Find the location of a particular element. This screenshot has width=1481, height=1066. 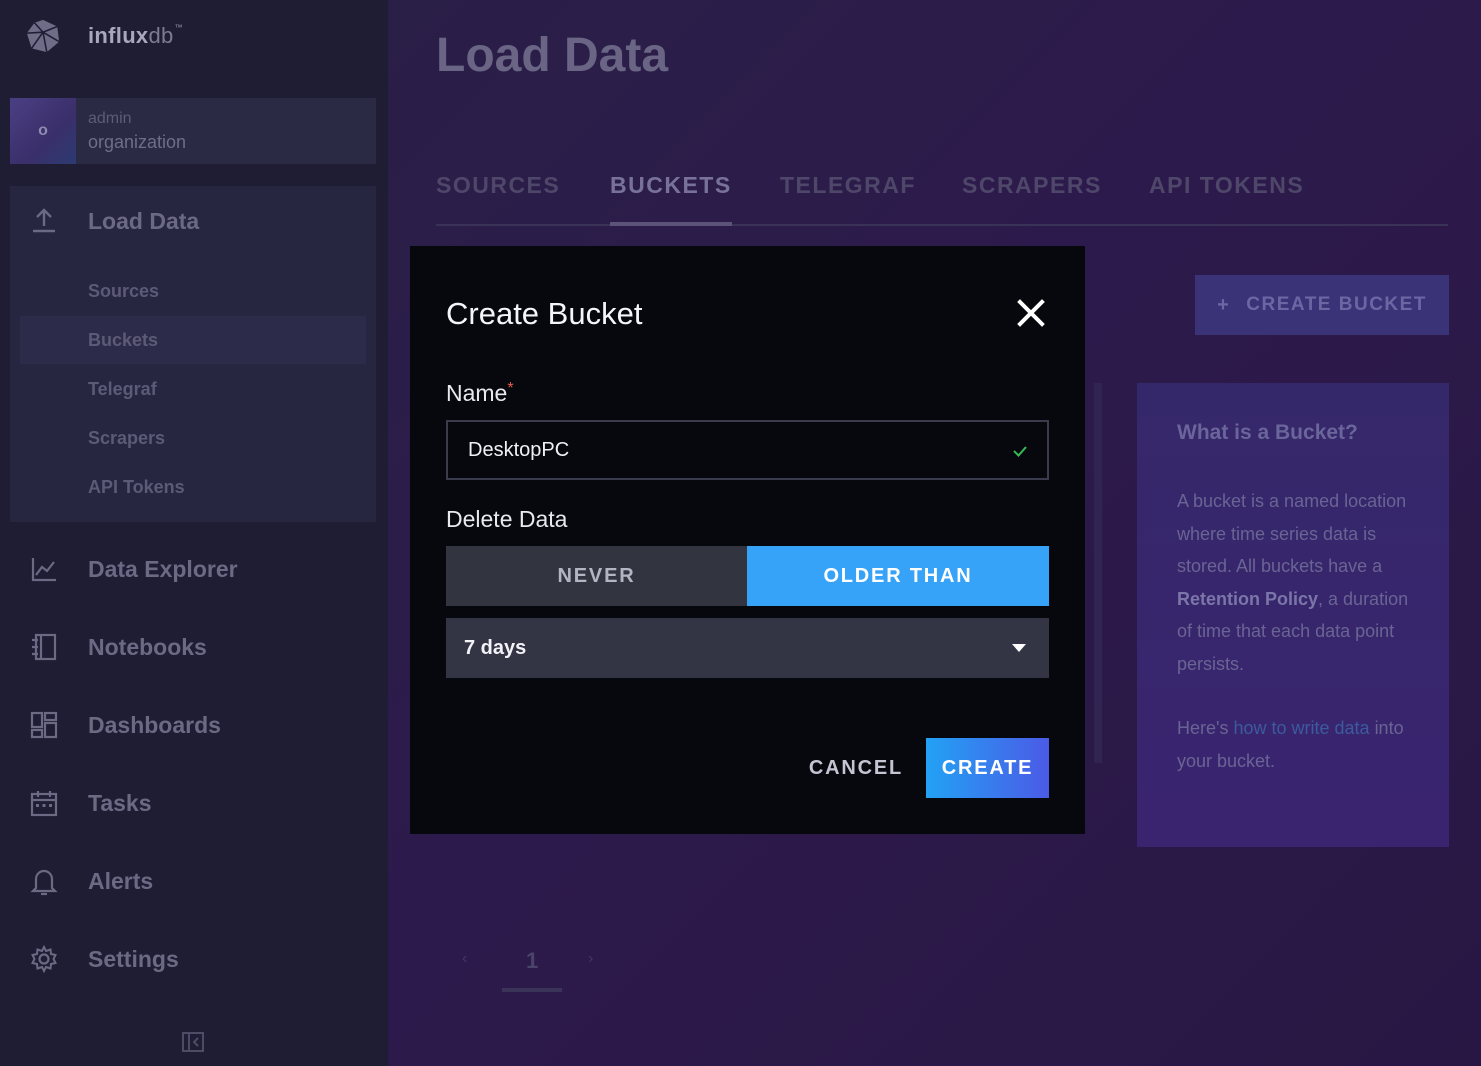

retention-toggle: NEVER OLDER THAN is located at coordinates (747, 576).